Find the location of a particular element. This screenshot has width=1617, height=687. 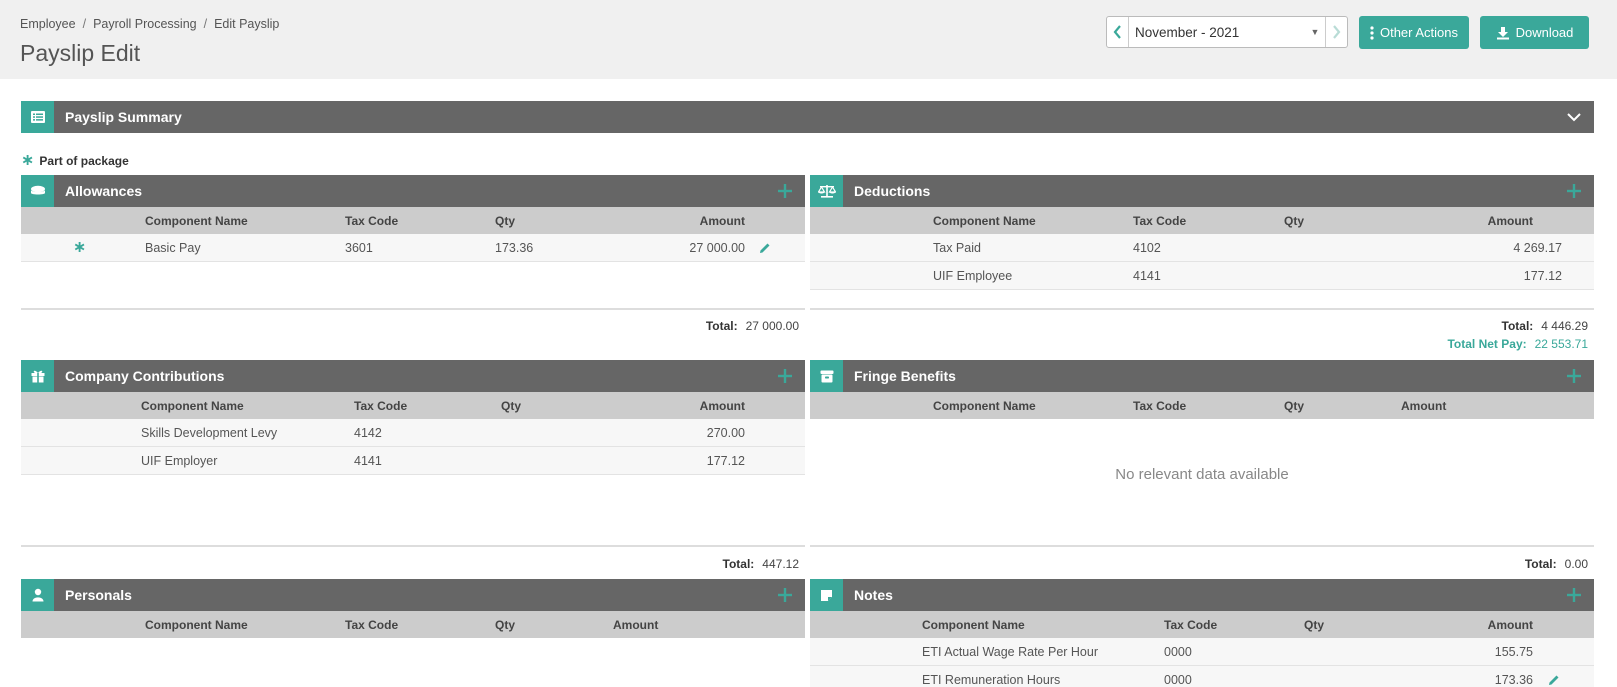

table-row: UIF Employer 4141 177.12 is located at coordinates (413, 461).